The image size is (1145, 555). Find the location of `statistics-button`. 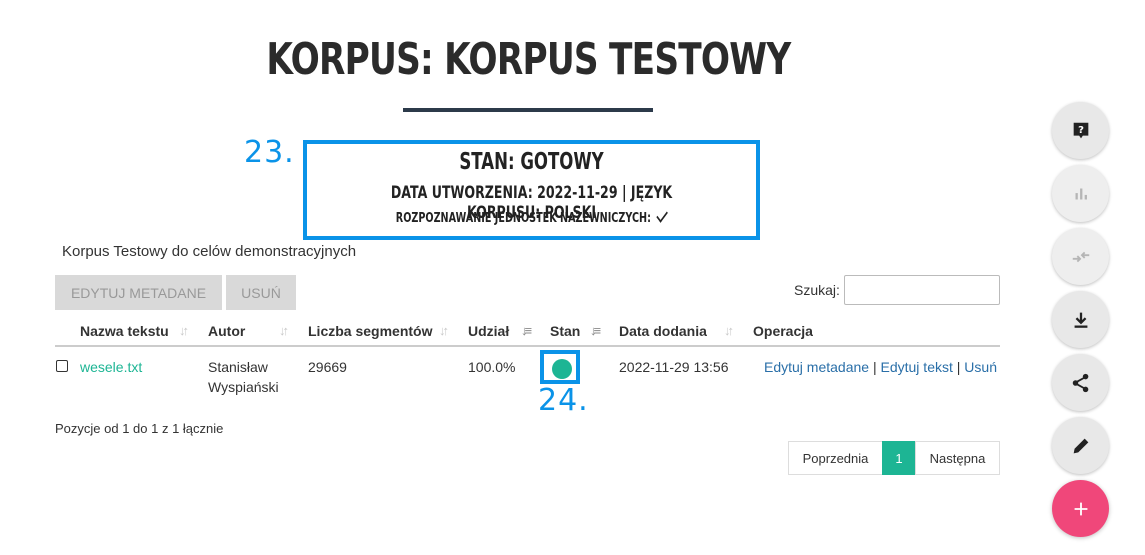

statistics-button is located at coordinates (1080, 193).